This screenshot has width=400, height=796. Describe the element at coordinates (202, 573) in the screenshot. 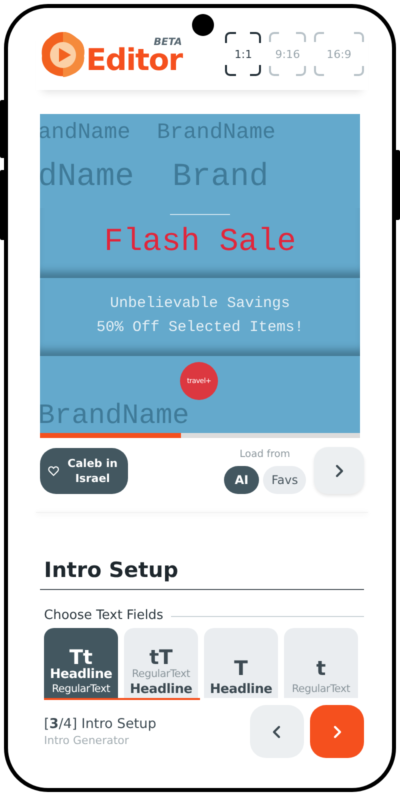

I see `section-title: Intro Setup` at that location.